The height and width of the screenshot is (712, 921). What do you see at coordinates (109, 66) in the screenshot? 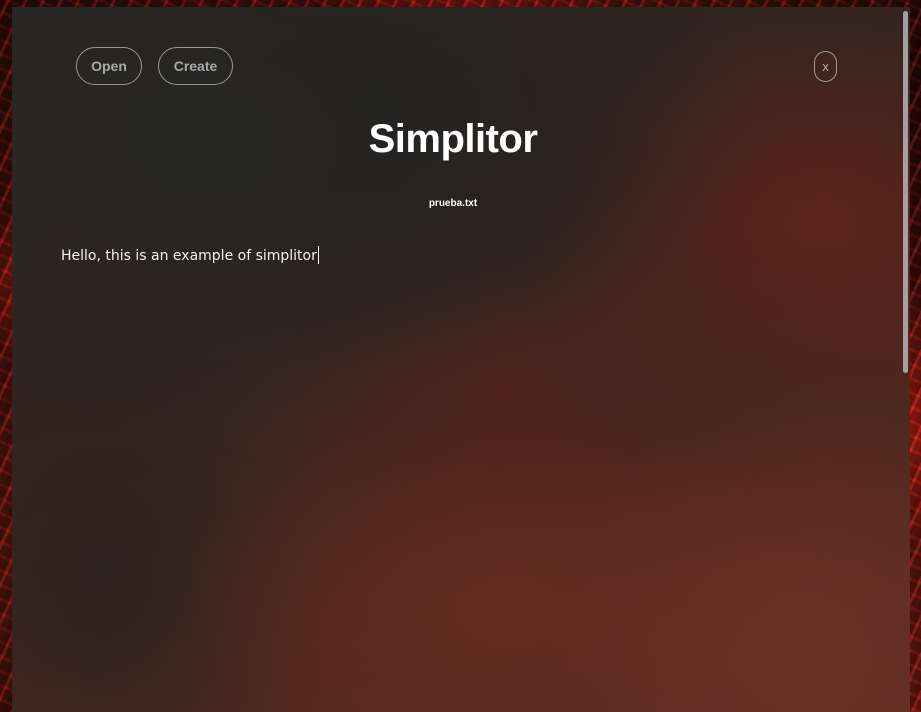
I see `open-button: Open` at bounding box center [109, 66].